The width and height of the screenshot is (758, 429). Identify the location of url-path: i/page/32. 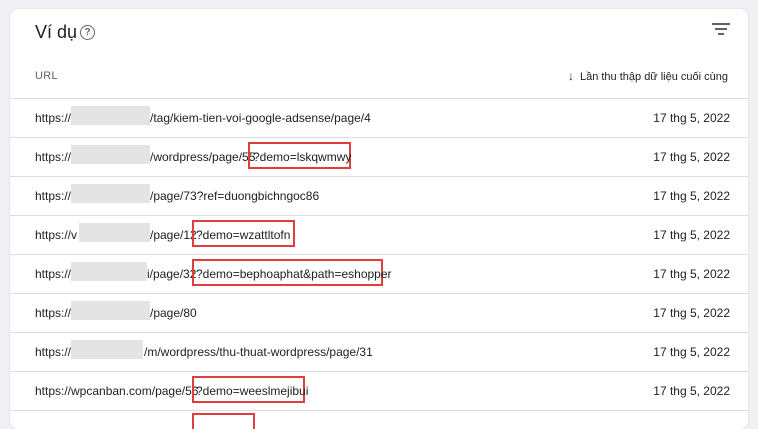
(172, 274).